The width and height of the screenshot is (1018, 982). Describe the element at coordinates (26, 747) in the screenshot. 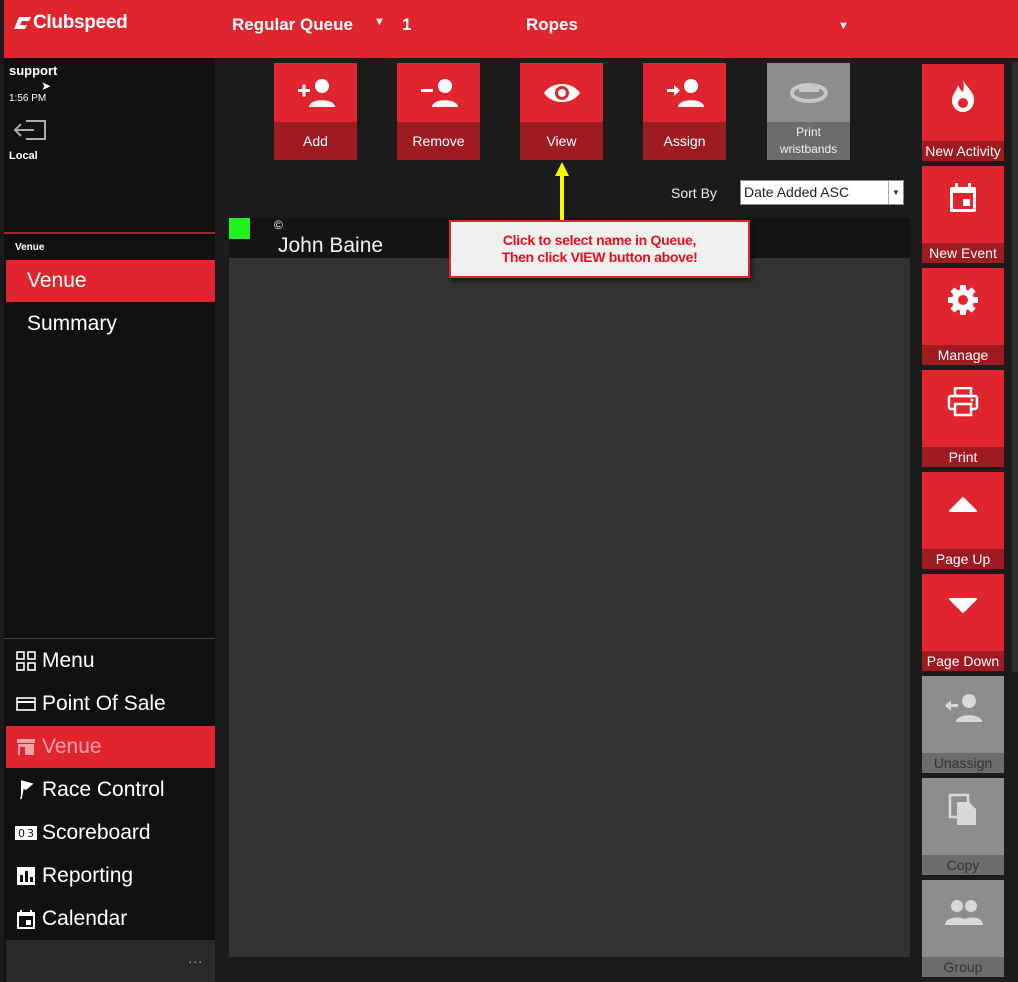

I see `store-icon` at that location.